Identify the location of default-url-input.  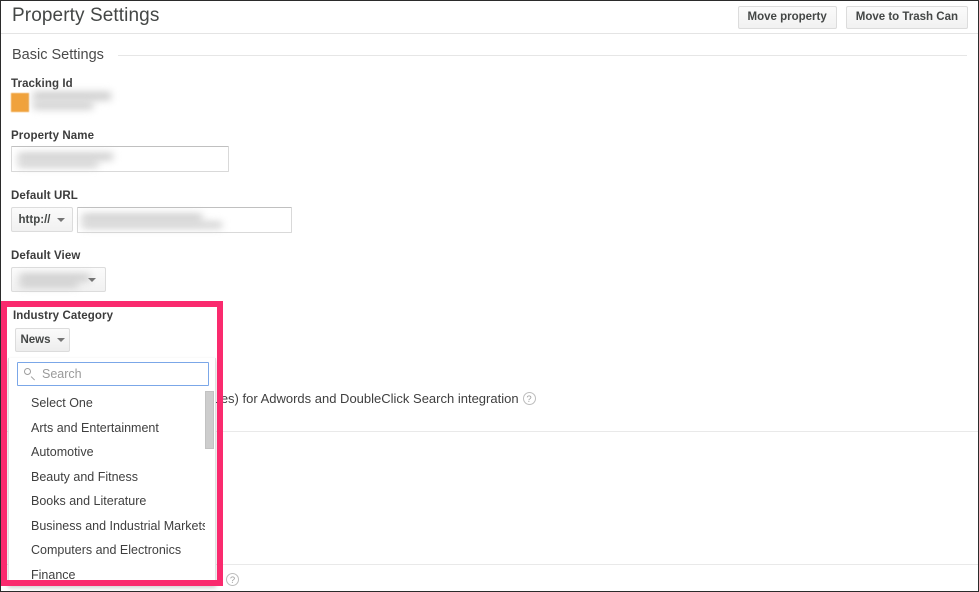
(184, 220).